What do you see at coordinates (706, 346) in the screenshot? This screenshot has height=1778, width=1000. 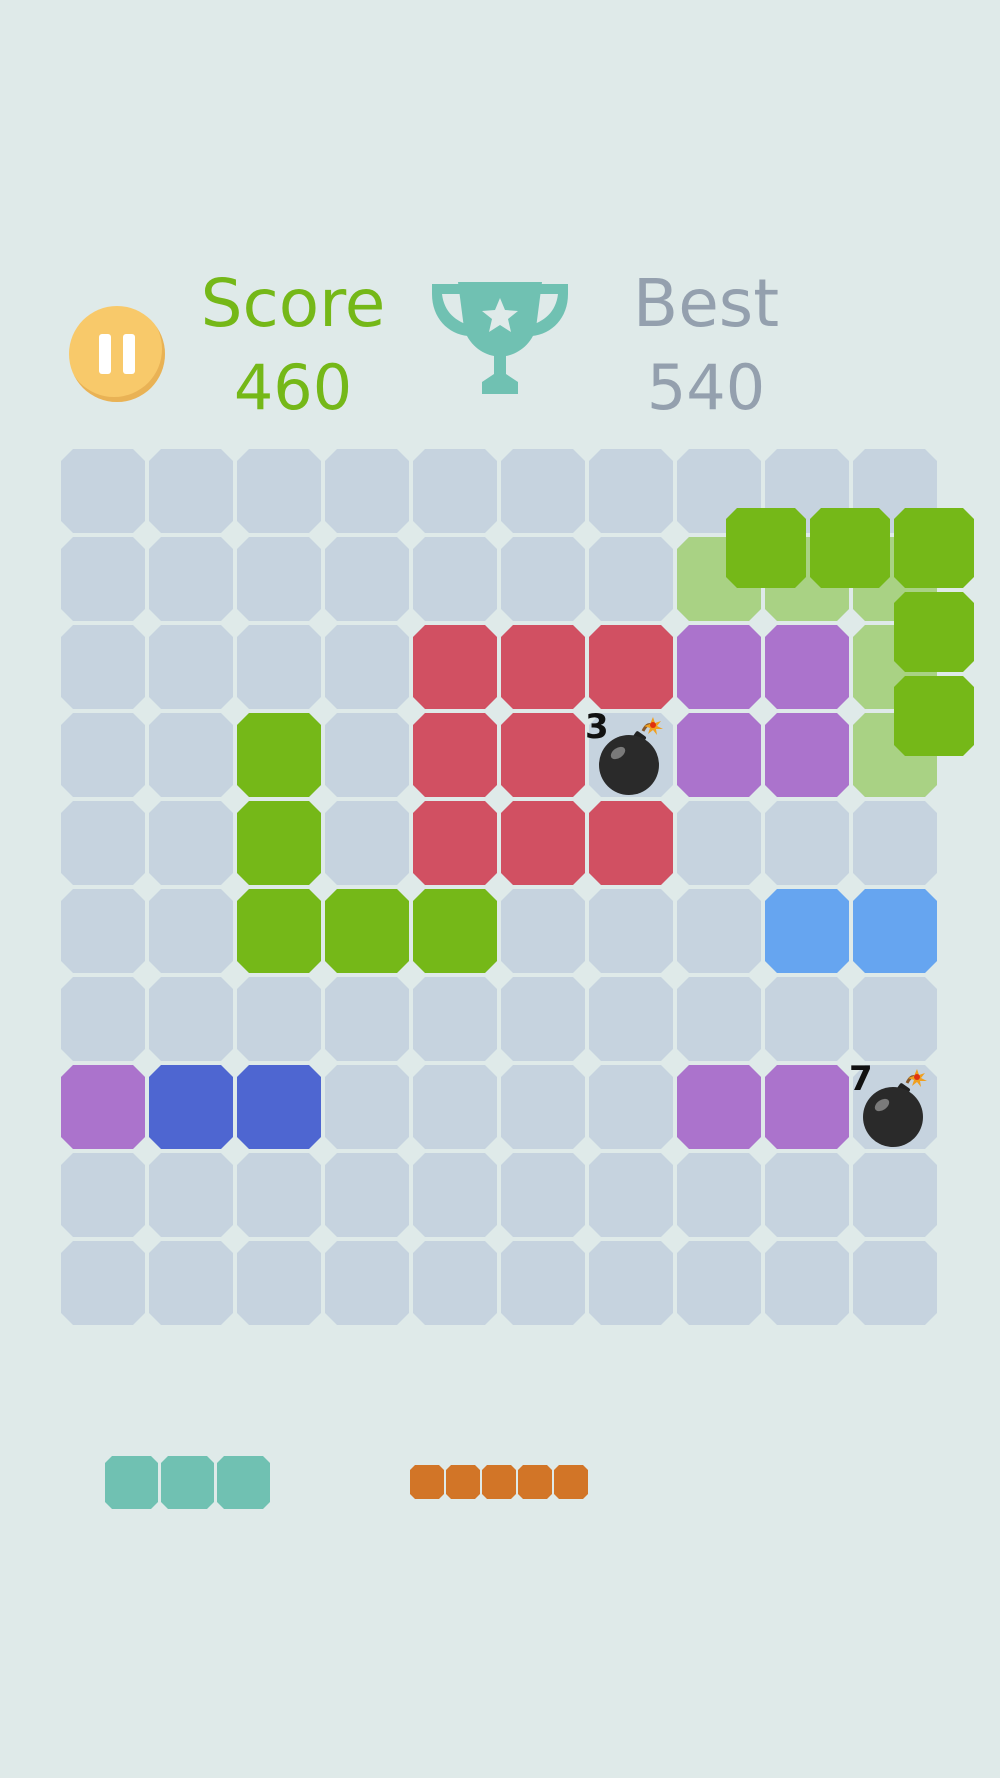 I see `best-panel: Best 540` at bounding box center [706, 346].